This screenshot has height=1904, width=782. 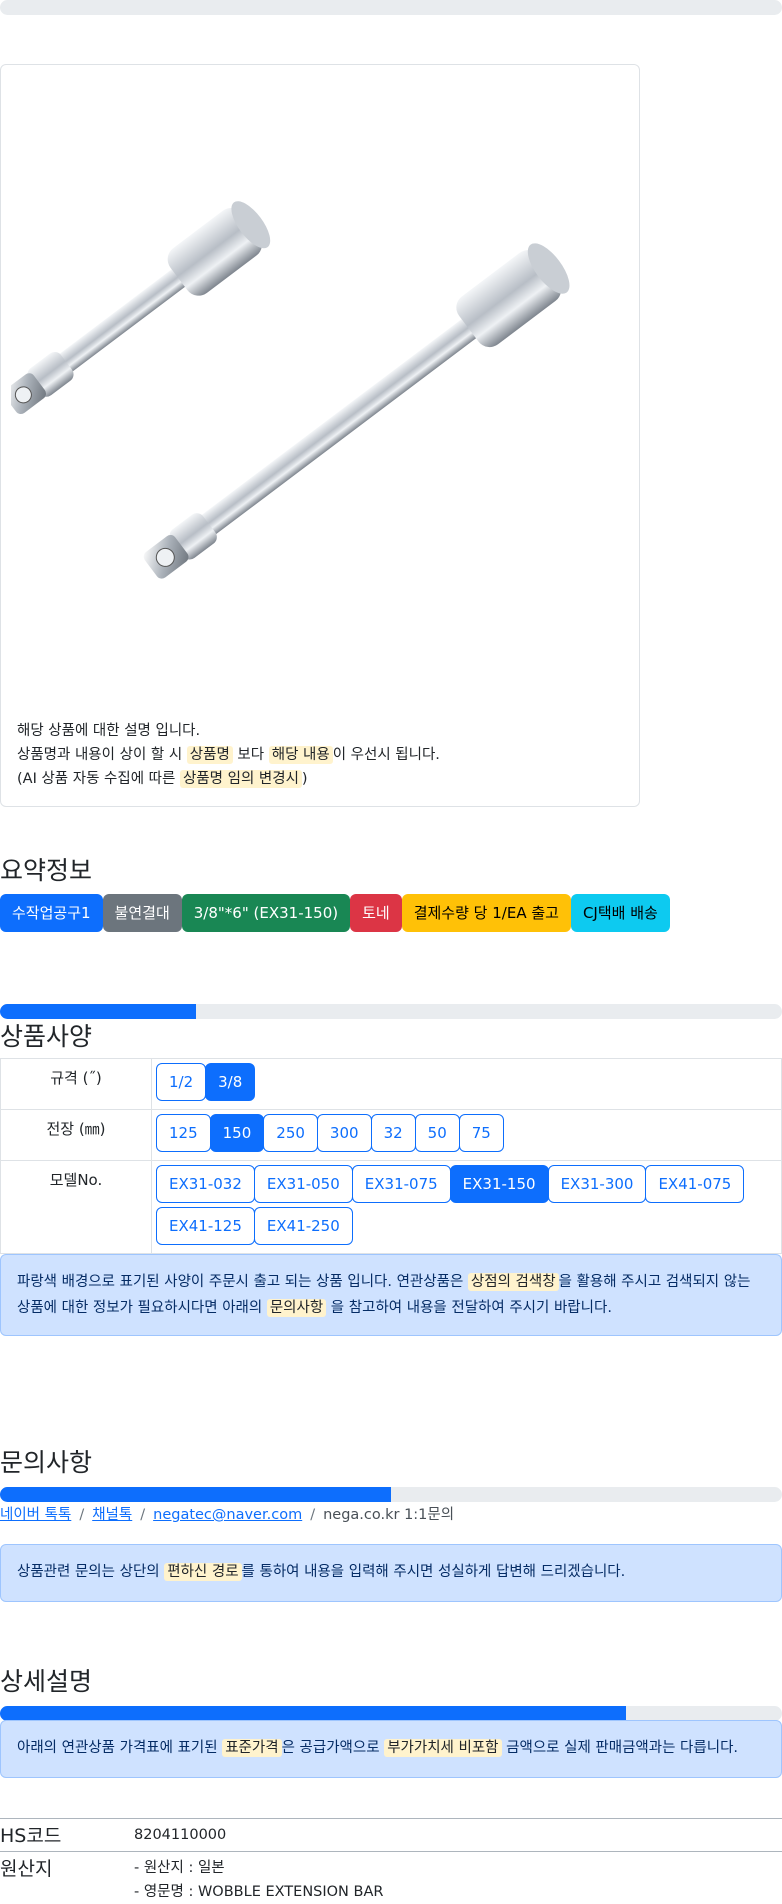 What do you see at coordinates (389, 1515) in the screenshot?
I see `site-inquiry-text: nega.co.kr 1:1문의` at bounding box center [389, 1515].